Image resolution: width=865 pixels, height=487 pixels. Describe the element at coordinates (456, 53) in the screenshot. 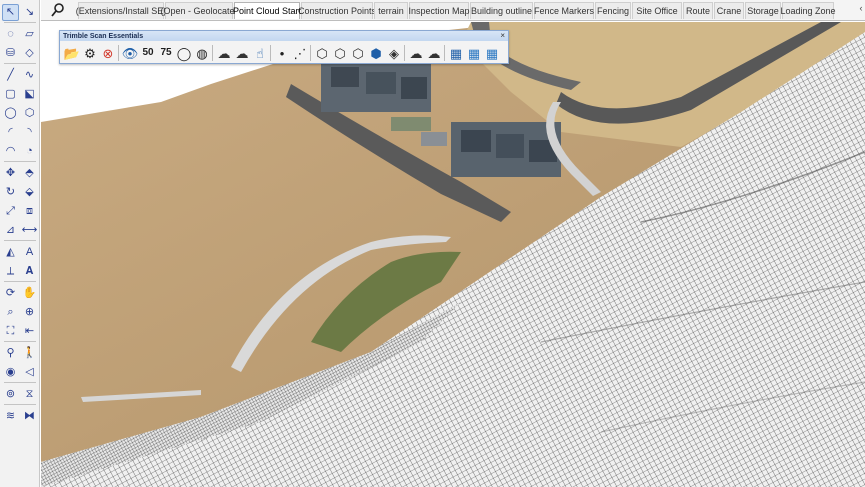

I see `surface-mesh-icon: ▦` at that location.